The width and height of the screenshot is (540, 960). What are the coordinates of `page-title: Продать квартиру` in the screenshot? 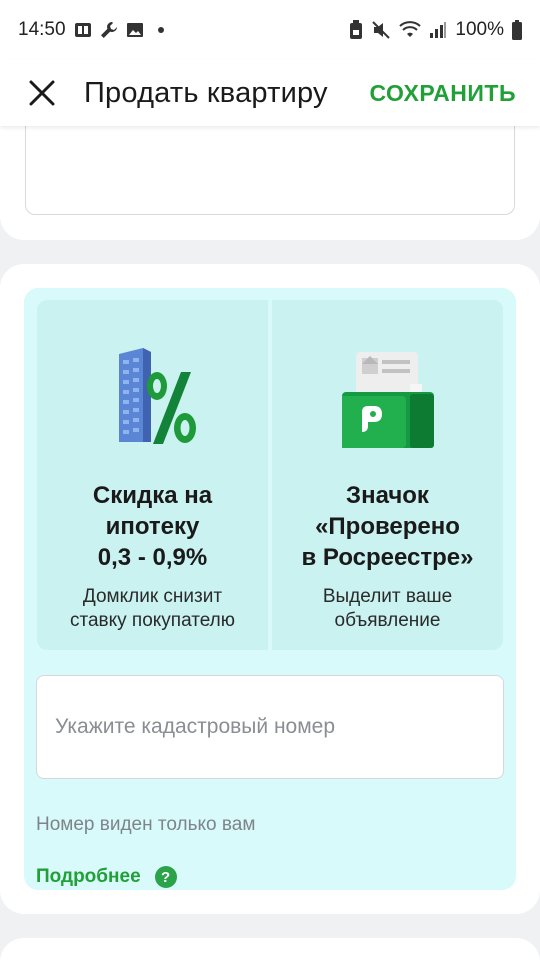 It's located at (206, 92).